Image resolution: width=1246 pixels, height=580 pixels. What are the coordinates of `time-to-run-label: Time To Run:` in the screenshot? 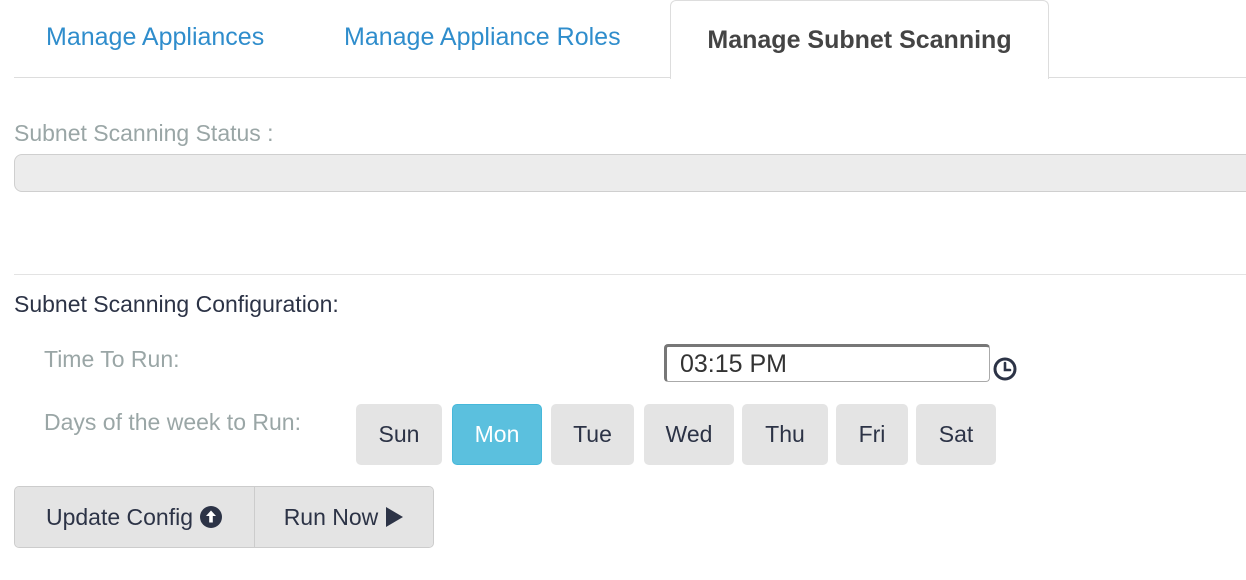 It's located at (112, 359).